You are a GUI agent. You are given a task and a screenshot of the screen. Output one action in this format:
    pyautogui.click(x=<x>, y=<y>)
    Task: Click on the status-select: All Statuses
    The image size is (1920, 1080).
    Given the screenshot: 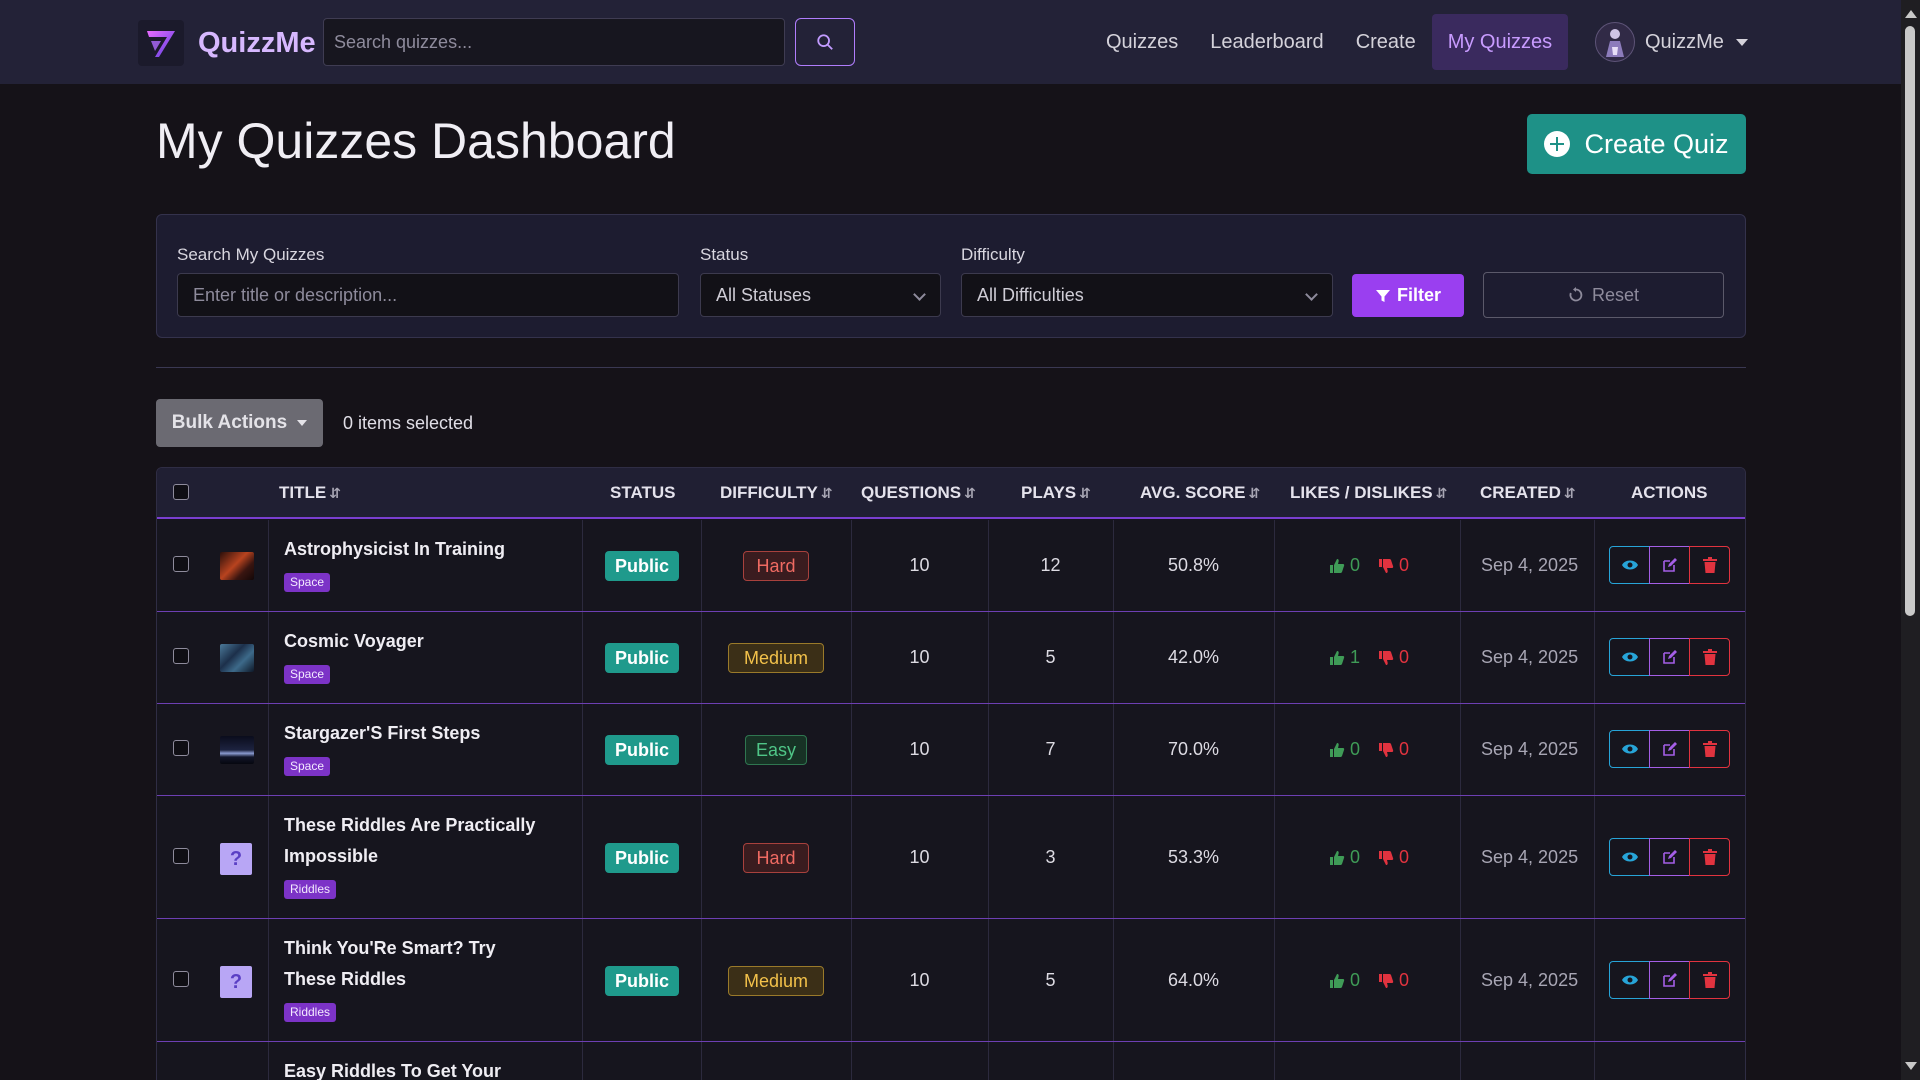 What is the action you would take?
    pyautogui.click(x=820, y=295)
    